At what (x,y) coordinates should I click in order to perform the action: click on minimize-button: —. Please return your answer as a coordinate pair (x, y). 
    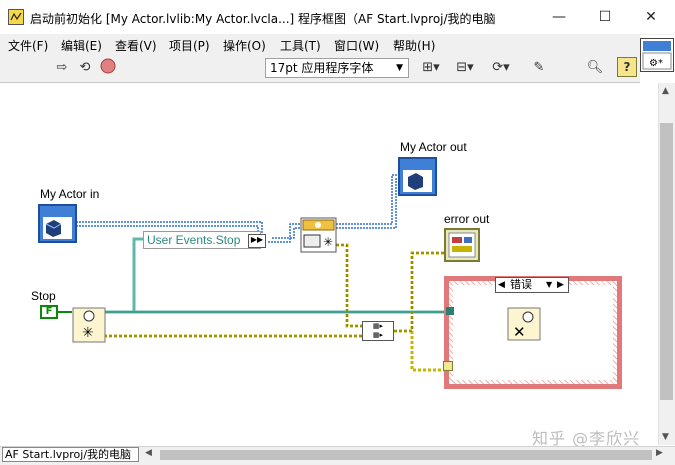
    Looking at the image, I should click on (559, 17).